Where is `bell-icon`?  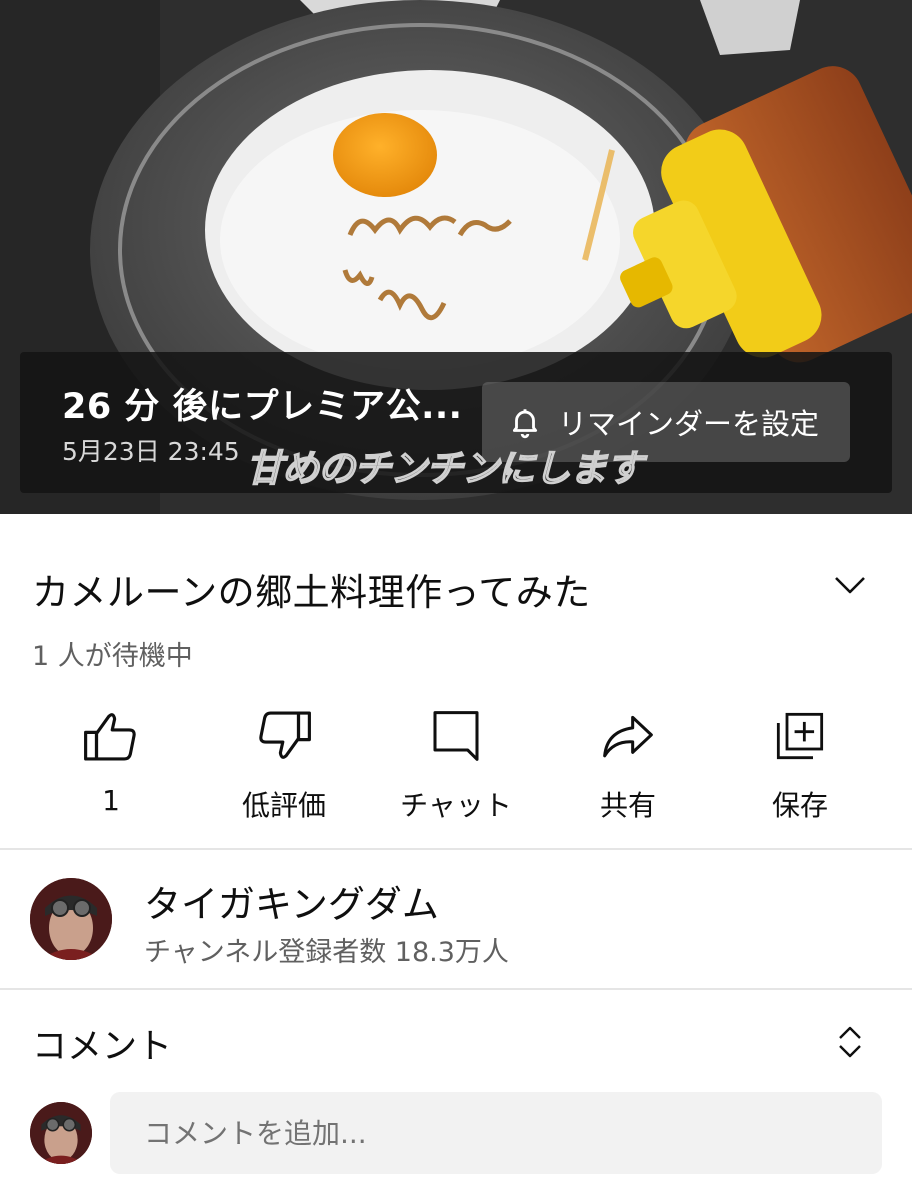 bell-icon is located at coordinates (525, 422).